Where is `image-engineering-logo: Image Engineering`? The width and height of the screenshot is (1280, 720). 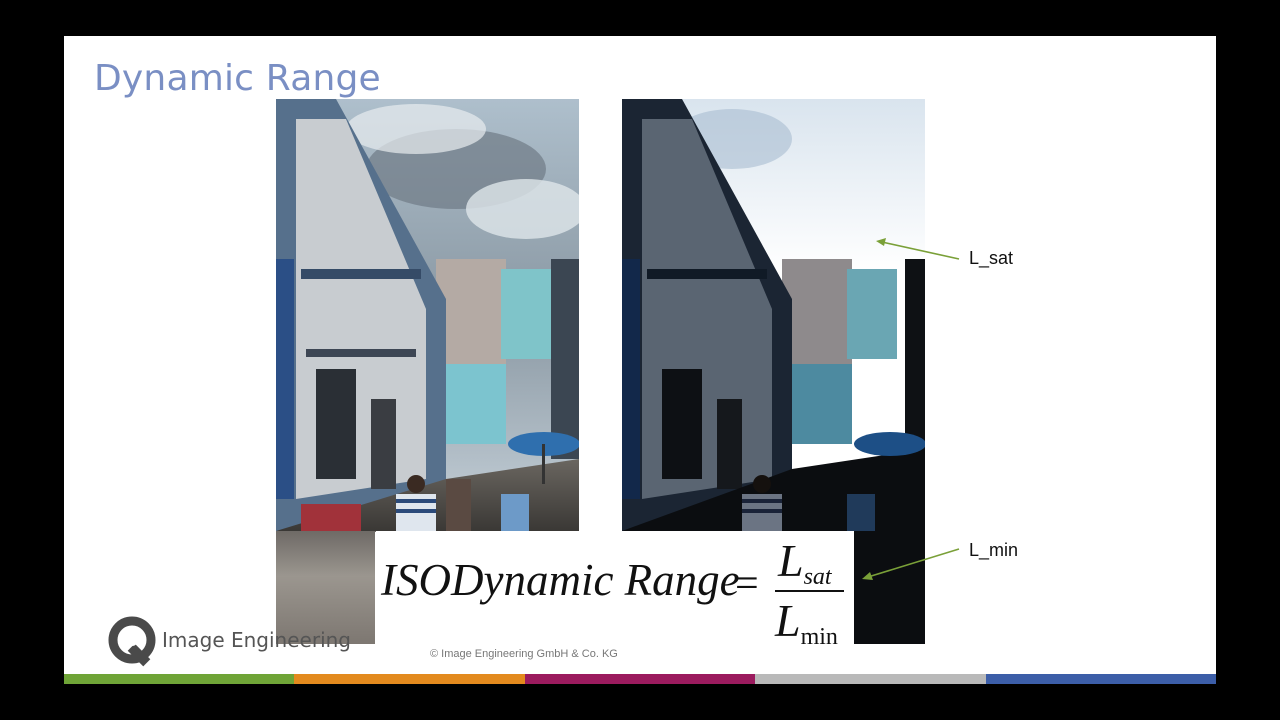 image-engineering-logo: Image Engineering is located at coordinates (236, 643).